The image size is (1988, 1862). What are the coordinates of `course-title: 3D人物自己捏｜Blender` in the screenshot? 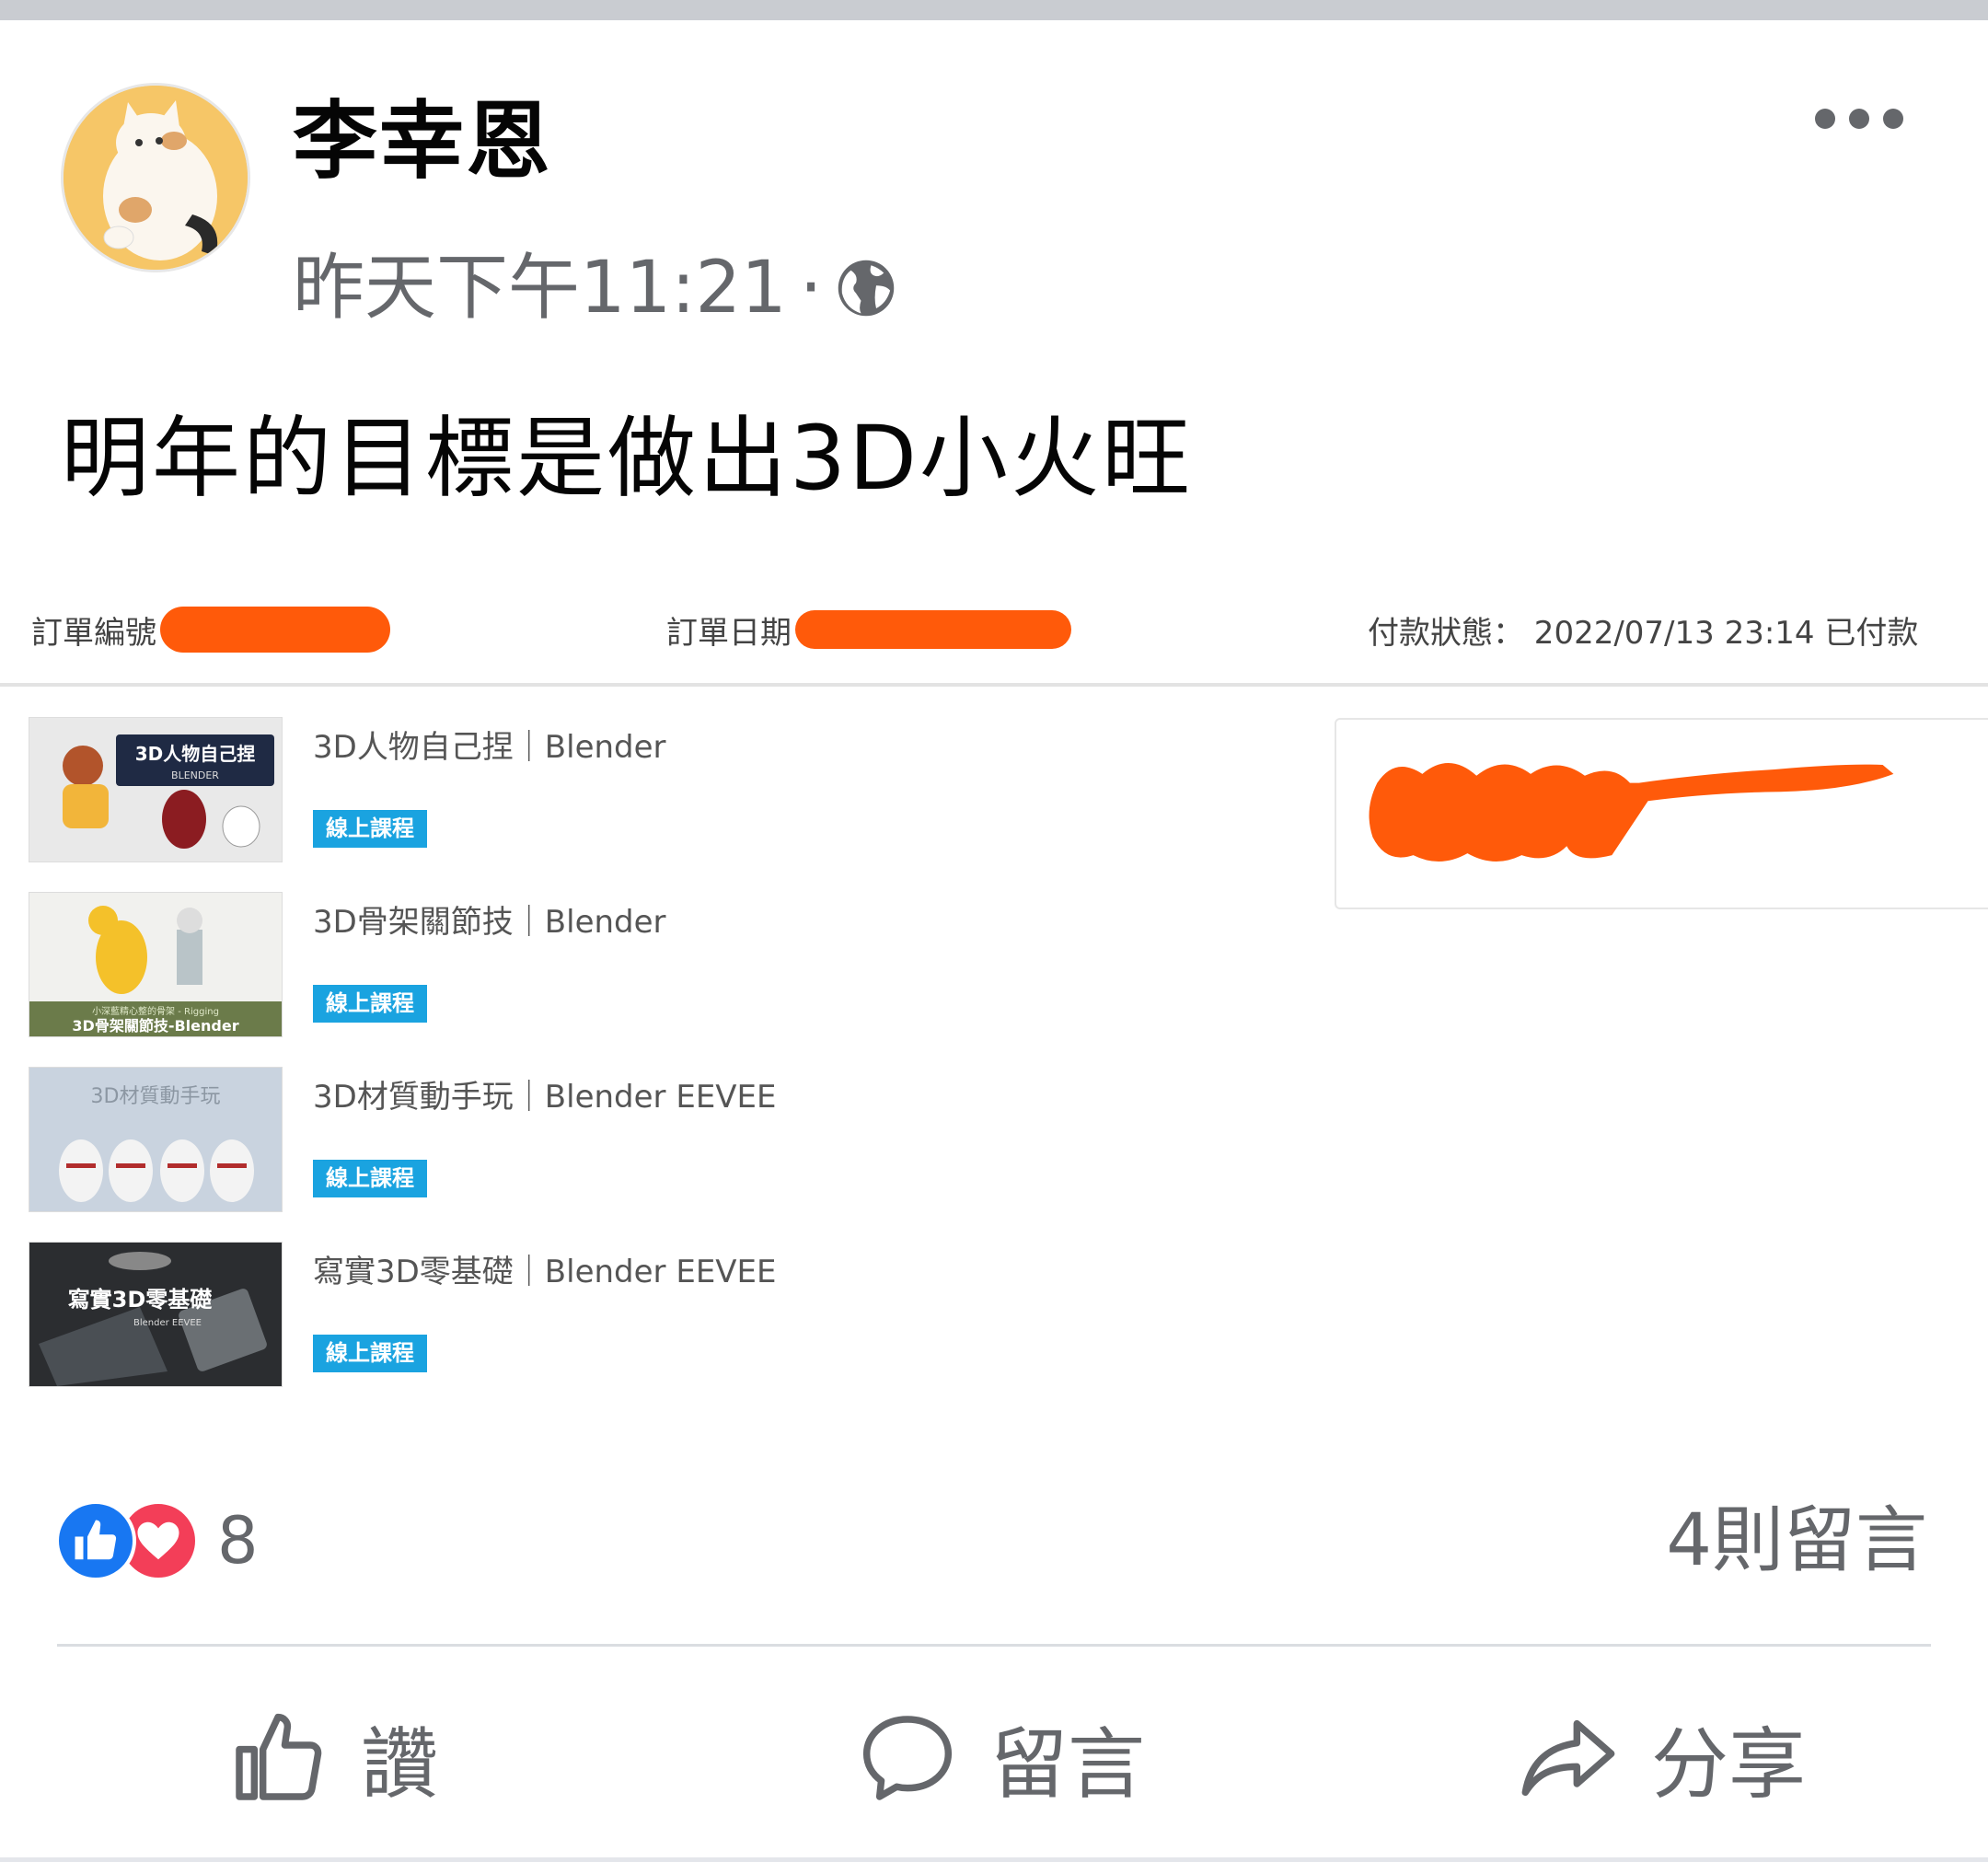 It's located at (489, 744).